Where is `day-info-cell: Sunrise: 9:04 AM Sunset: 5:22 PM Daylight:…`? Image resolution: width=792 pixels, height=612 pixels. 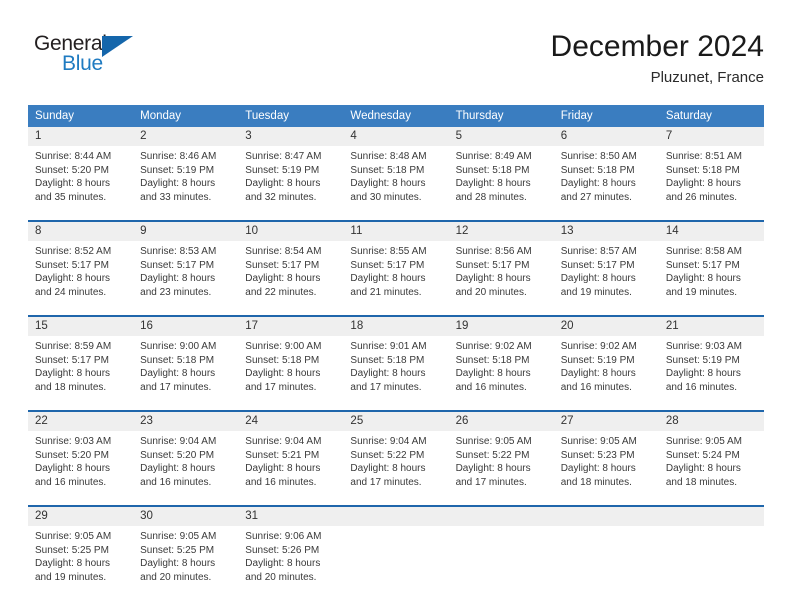
day-info-cell: Sunrise: 9:04 AM Sunset: 5:22 PM Daylight:… is located at coordinates (396, 468).